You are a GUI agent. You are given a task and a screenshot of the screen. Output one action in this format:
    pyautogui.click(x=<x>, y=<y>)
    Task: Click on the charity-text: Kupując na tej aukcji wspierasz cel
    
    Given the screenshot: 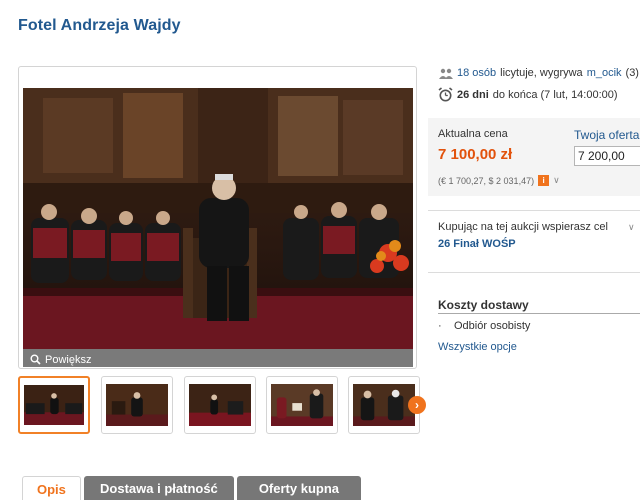 What is the action you would take?
    pyautogui.click(x=523, y=227)
    